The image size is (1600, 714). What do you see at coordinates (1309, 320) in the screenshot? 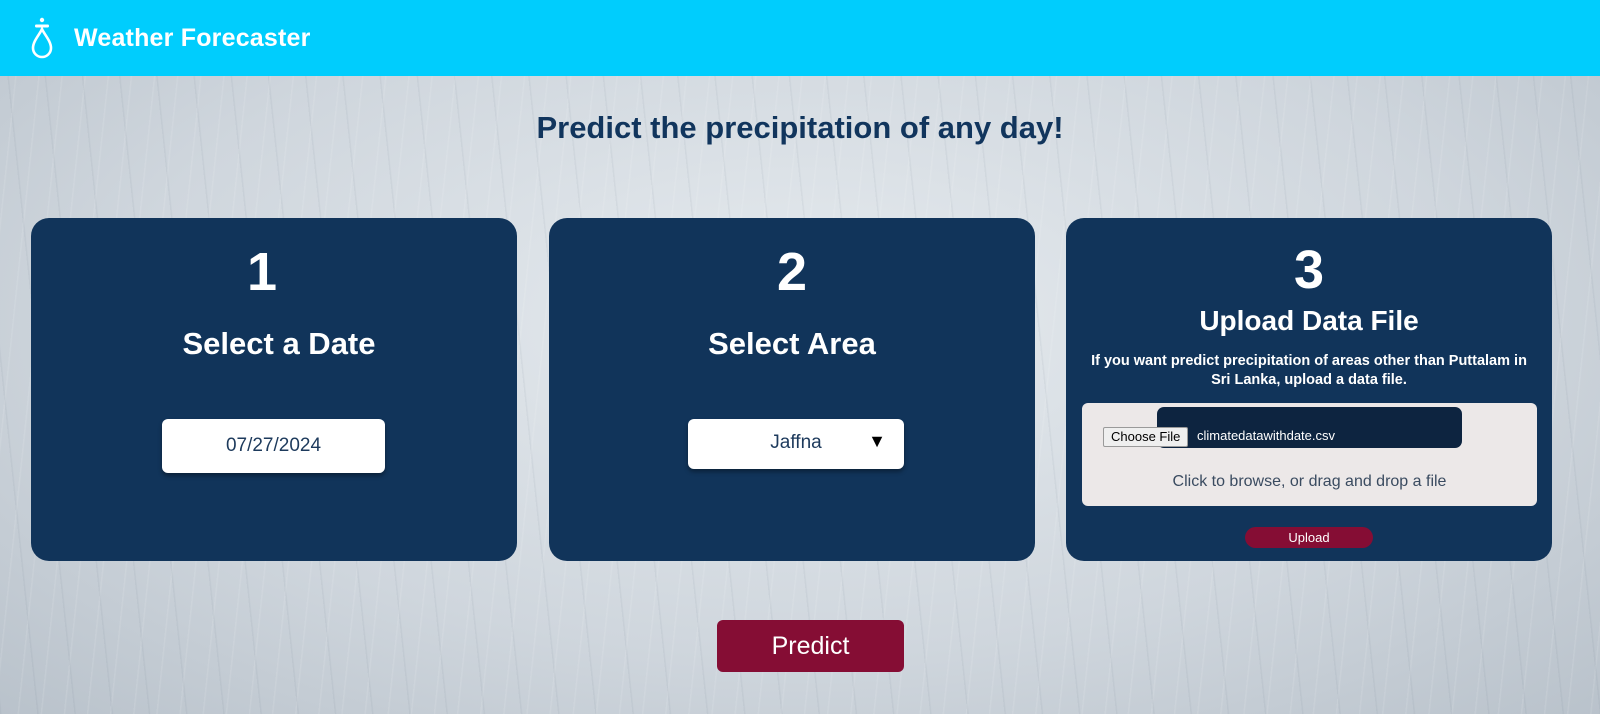
I see `step-title: Upload Data File` at bounding box center [1309, 320].